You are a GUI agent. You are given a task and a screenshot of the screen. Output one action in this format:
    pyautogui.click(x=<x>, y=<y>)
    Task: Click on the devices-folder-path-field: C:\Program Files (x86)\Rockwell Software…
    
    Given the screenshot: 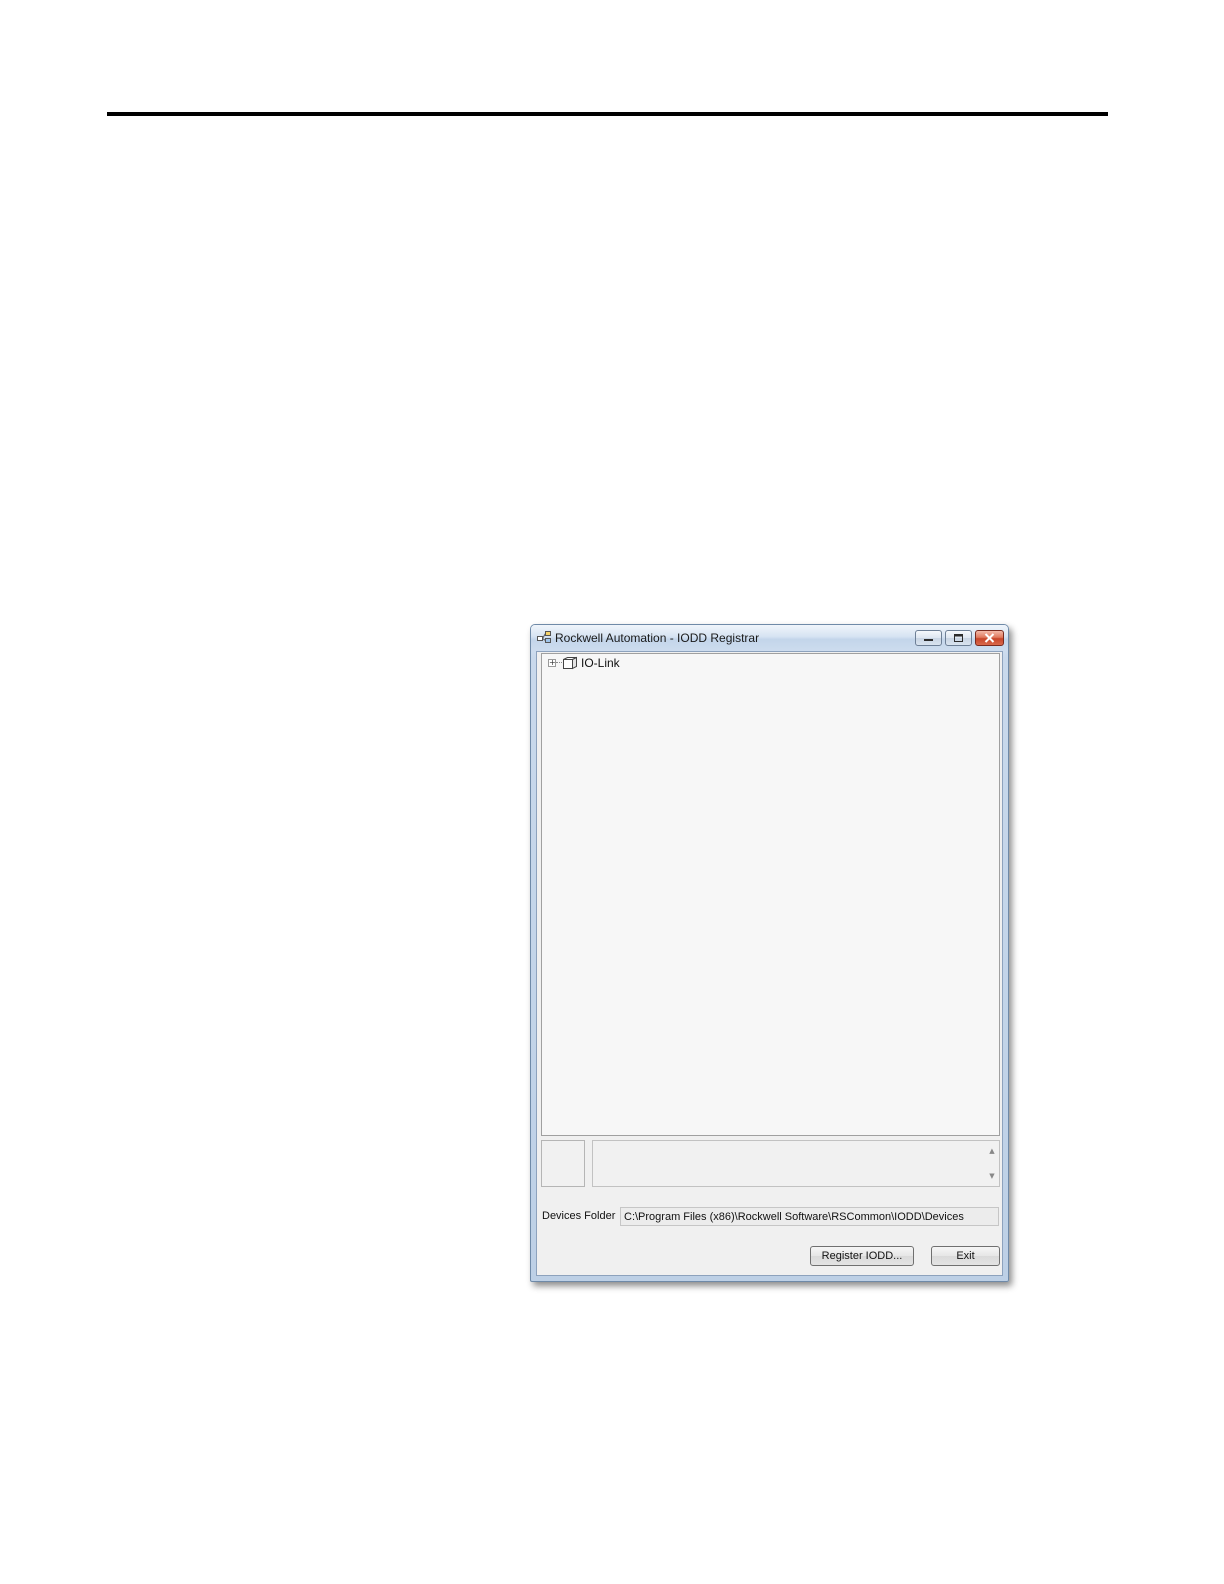 What is the action you would take?
    pyautogui.click(x=809, y=1216)
    